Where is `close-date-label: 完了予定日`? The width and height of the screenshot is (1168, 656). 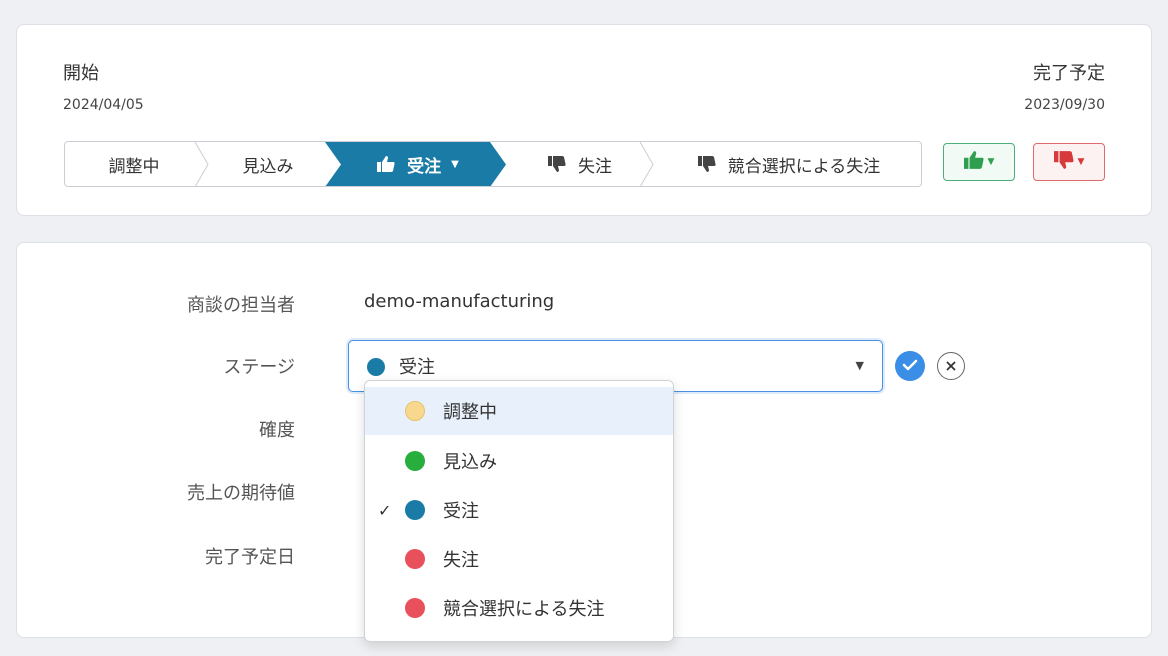
close-date-label: 完了予定日 is located at coordinates (250, 557).